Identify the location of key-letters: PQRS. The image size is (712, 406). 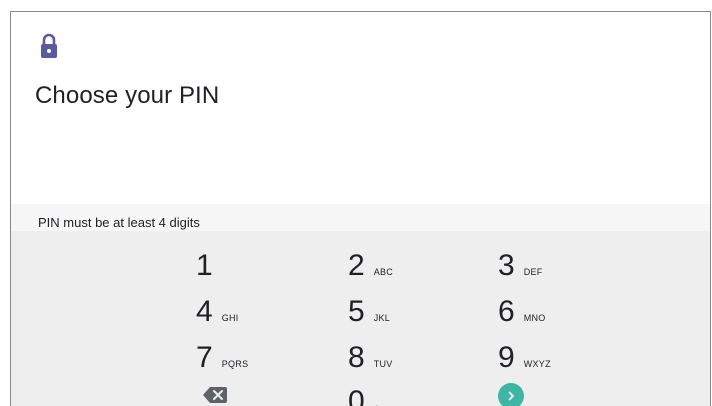
(235, 364).